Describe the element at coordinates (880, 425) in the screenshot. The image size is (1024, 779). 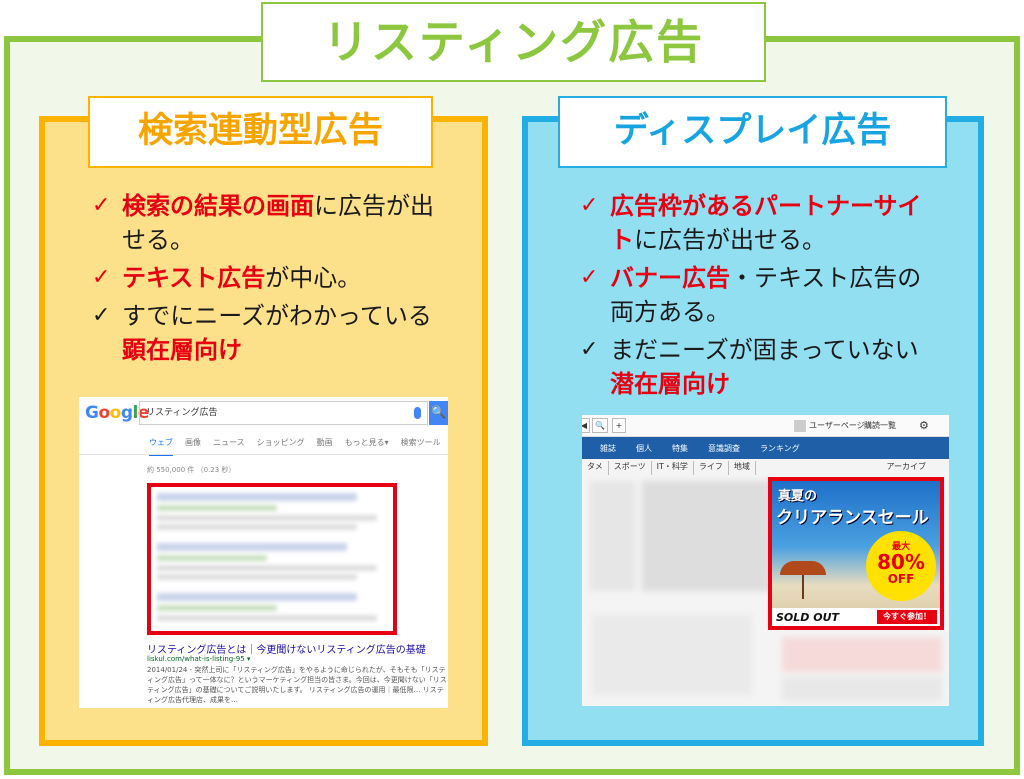
I see `subscription-list-link: 購読一覧` at that location.